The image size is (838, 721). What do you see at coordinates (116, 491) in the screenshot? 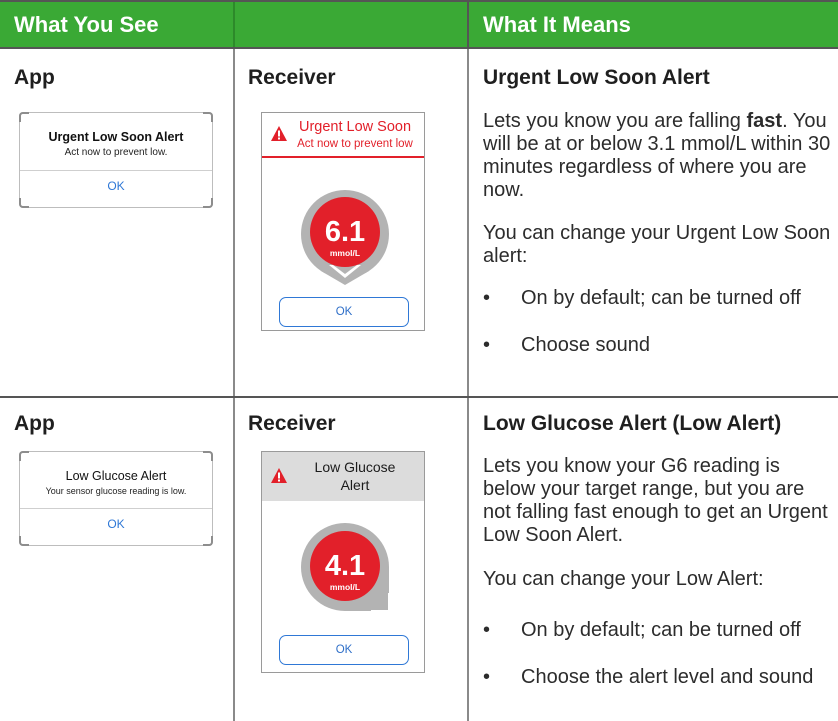
I see `app-alert-message: Your sensor glucose reading is low.` at bounding box center [116, 491].